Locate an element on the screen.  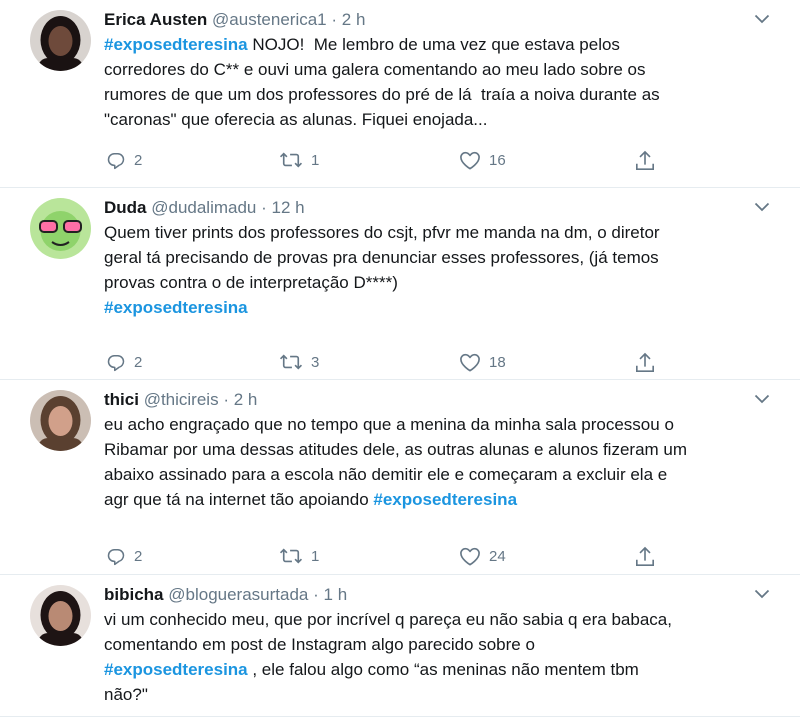
tweet-actions: 2 3 18 is located at coordinates (384, 363).